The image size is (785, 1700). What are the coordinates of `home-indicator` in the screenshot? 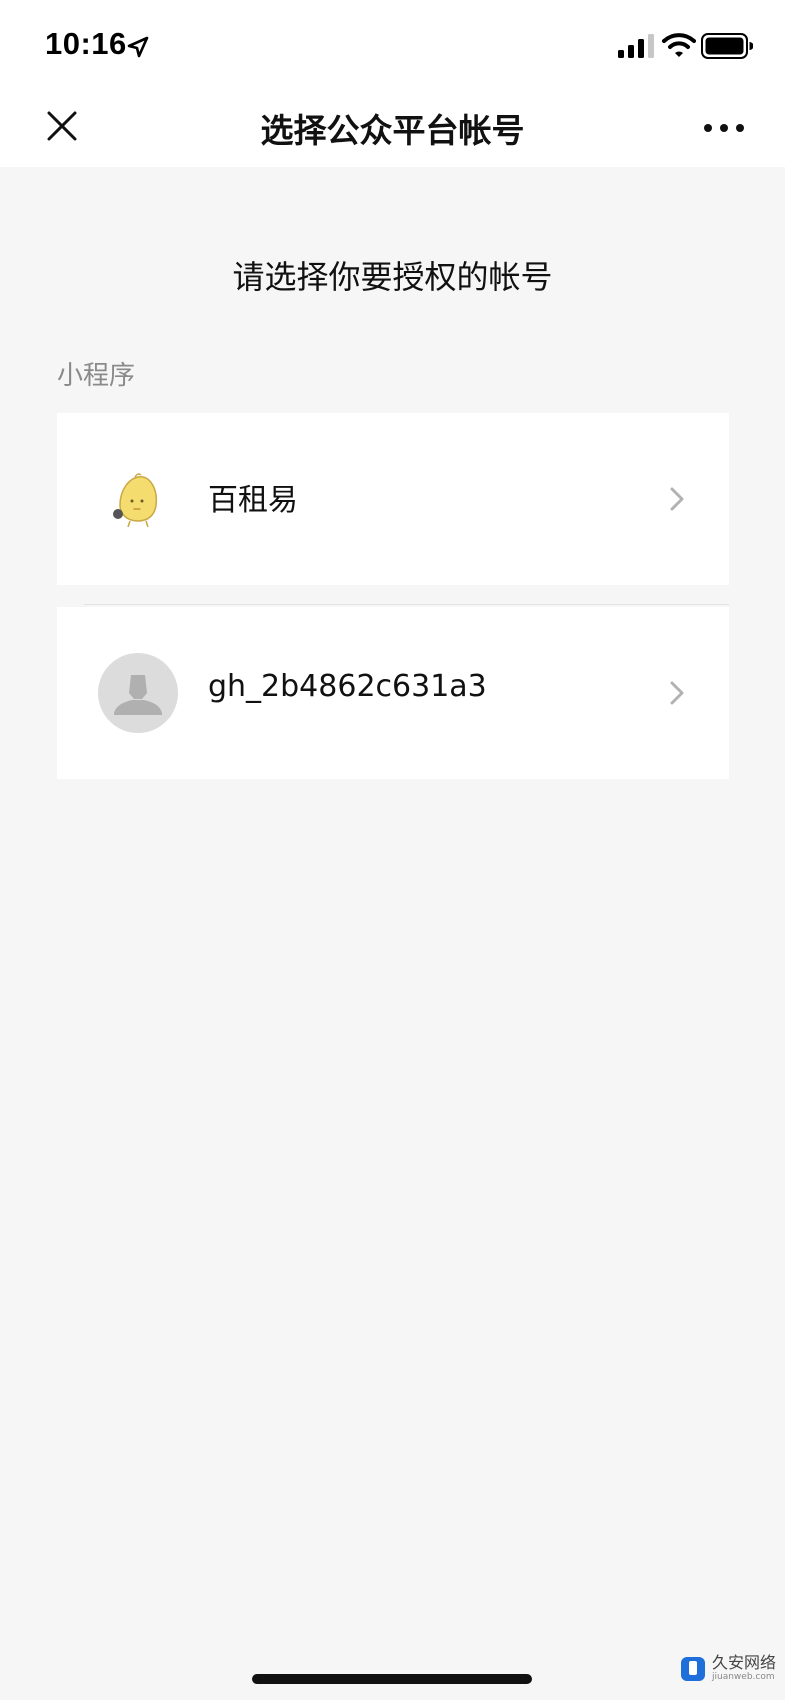 It's located at (392, 1679).